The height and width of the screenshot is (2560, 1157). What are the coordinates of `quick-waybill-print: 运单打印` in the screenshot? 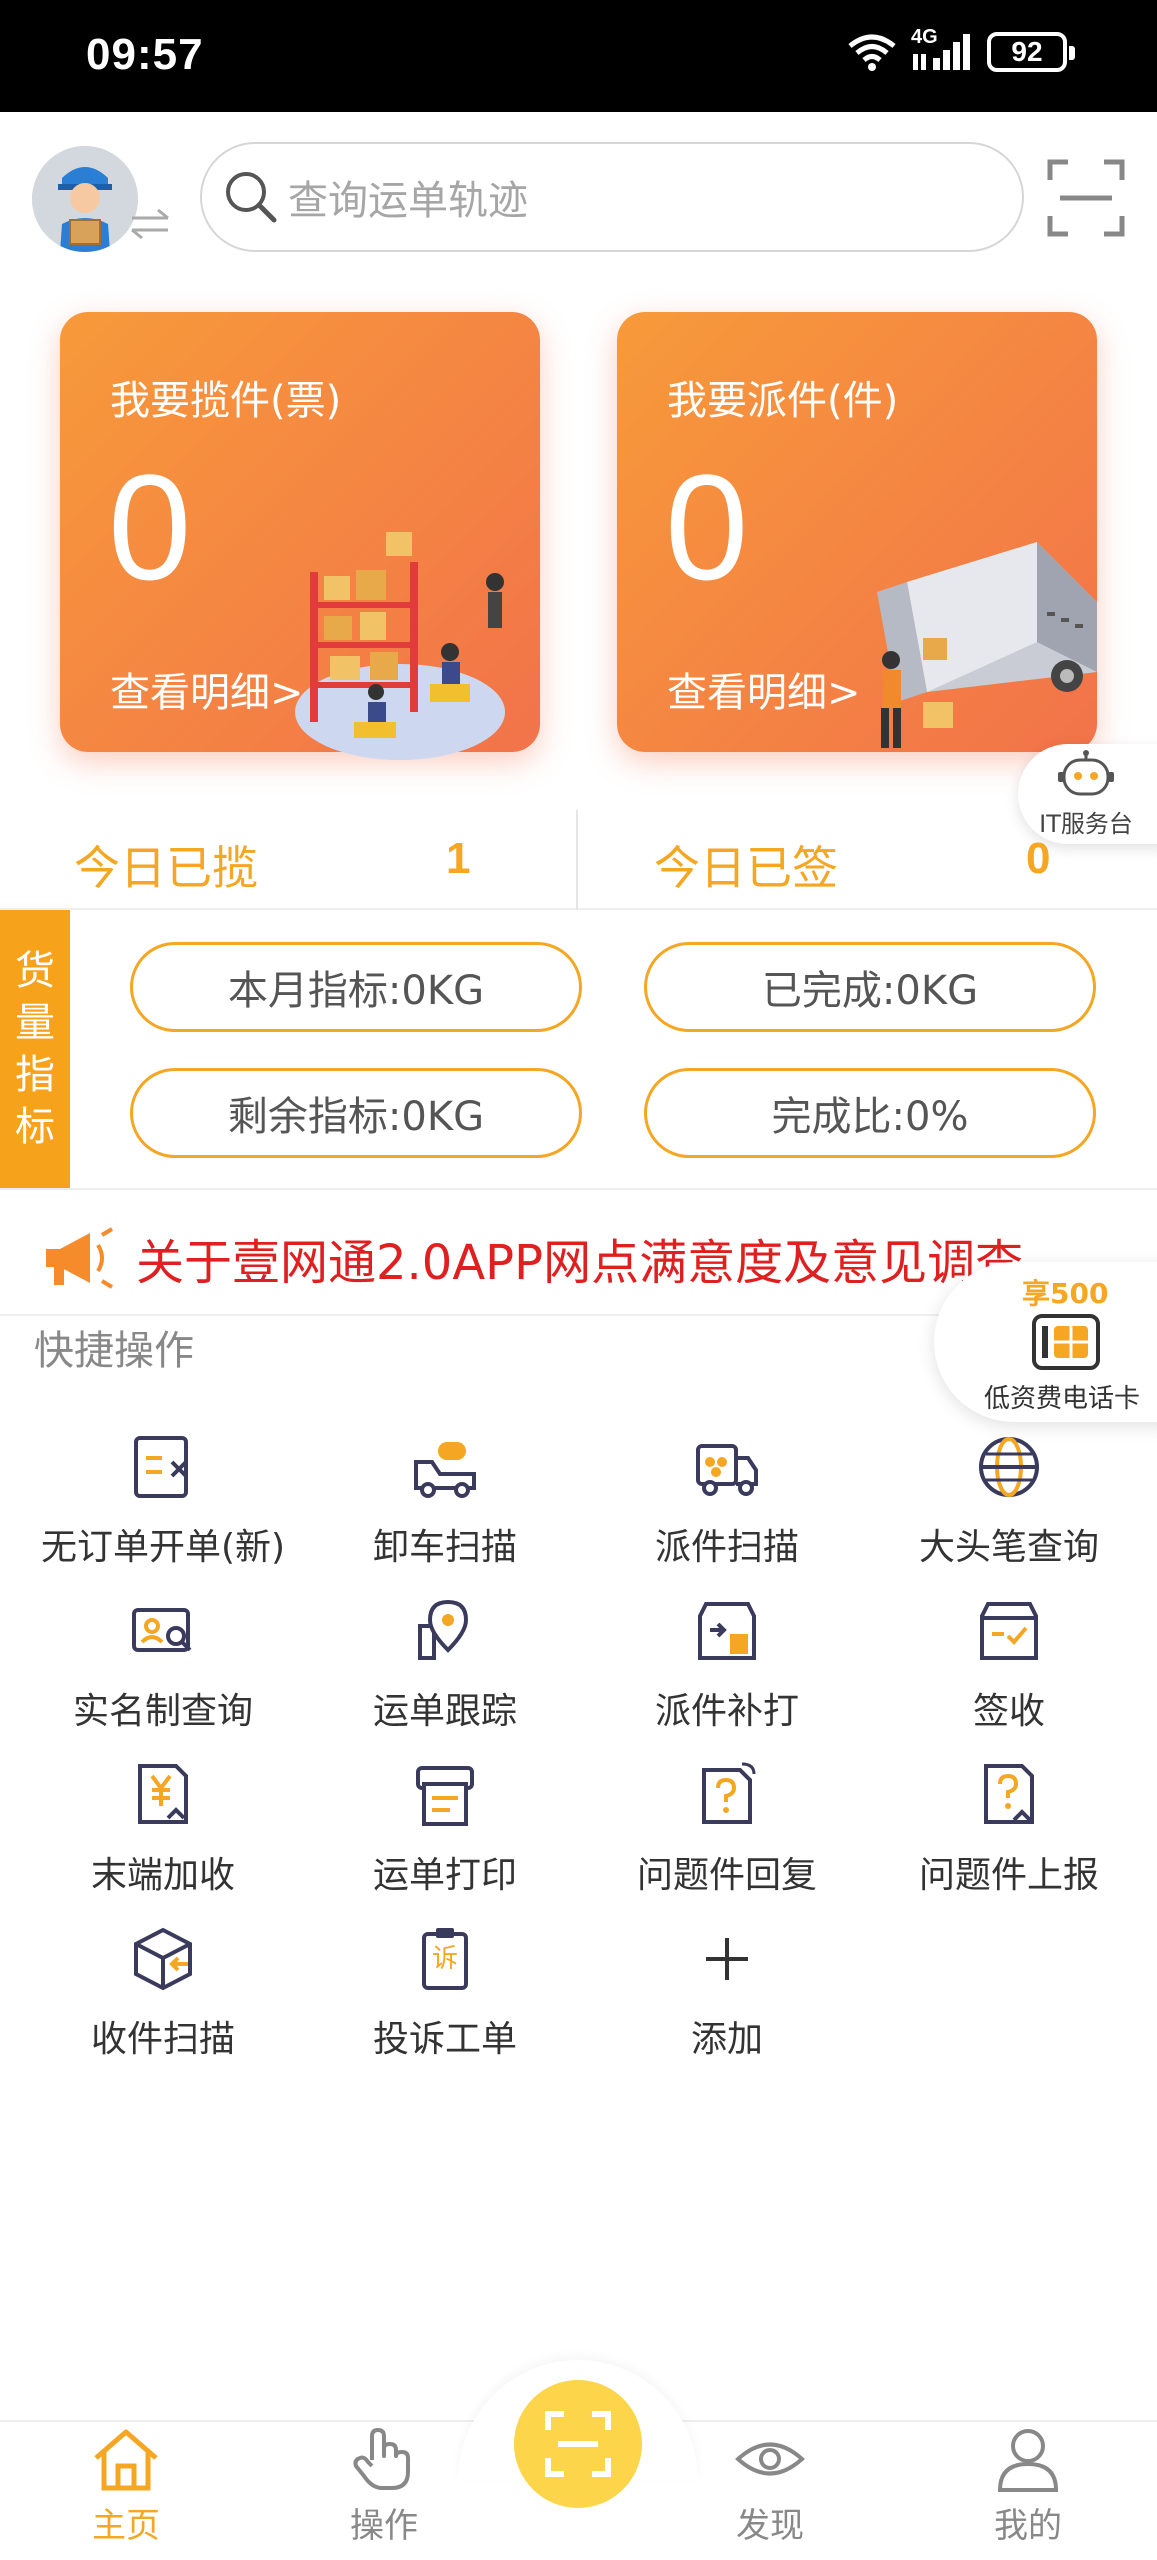 It's located at (445, 1835).